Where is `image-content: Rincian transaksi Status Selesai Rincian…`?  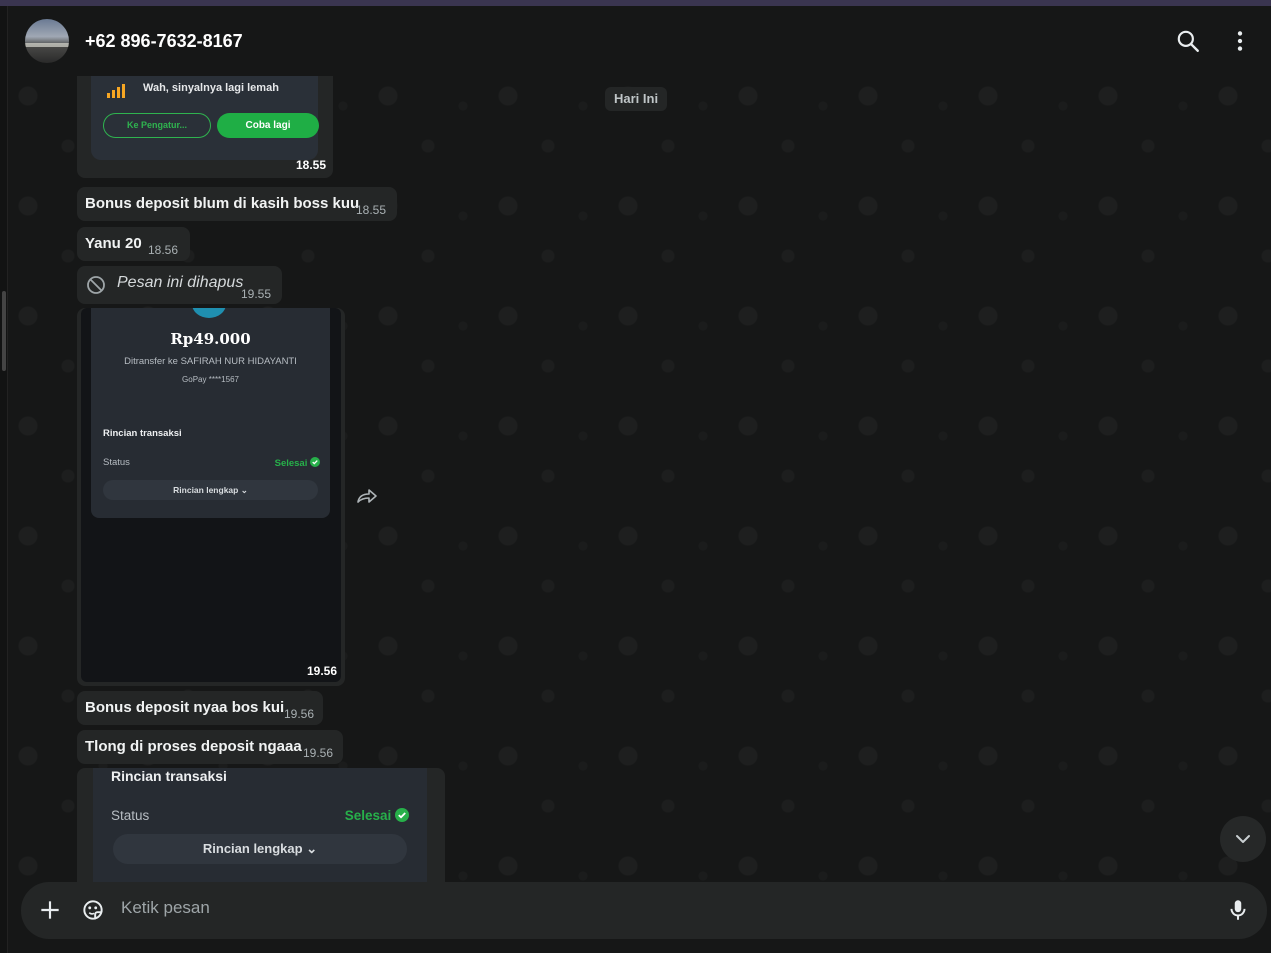 image-content: Rincian transaksi Status Selesai Rincian… is located at coordinates (260, 825).